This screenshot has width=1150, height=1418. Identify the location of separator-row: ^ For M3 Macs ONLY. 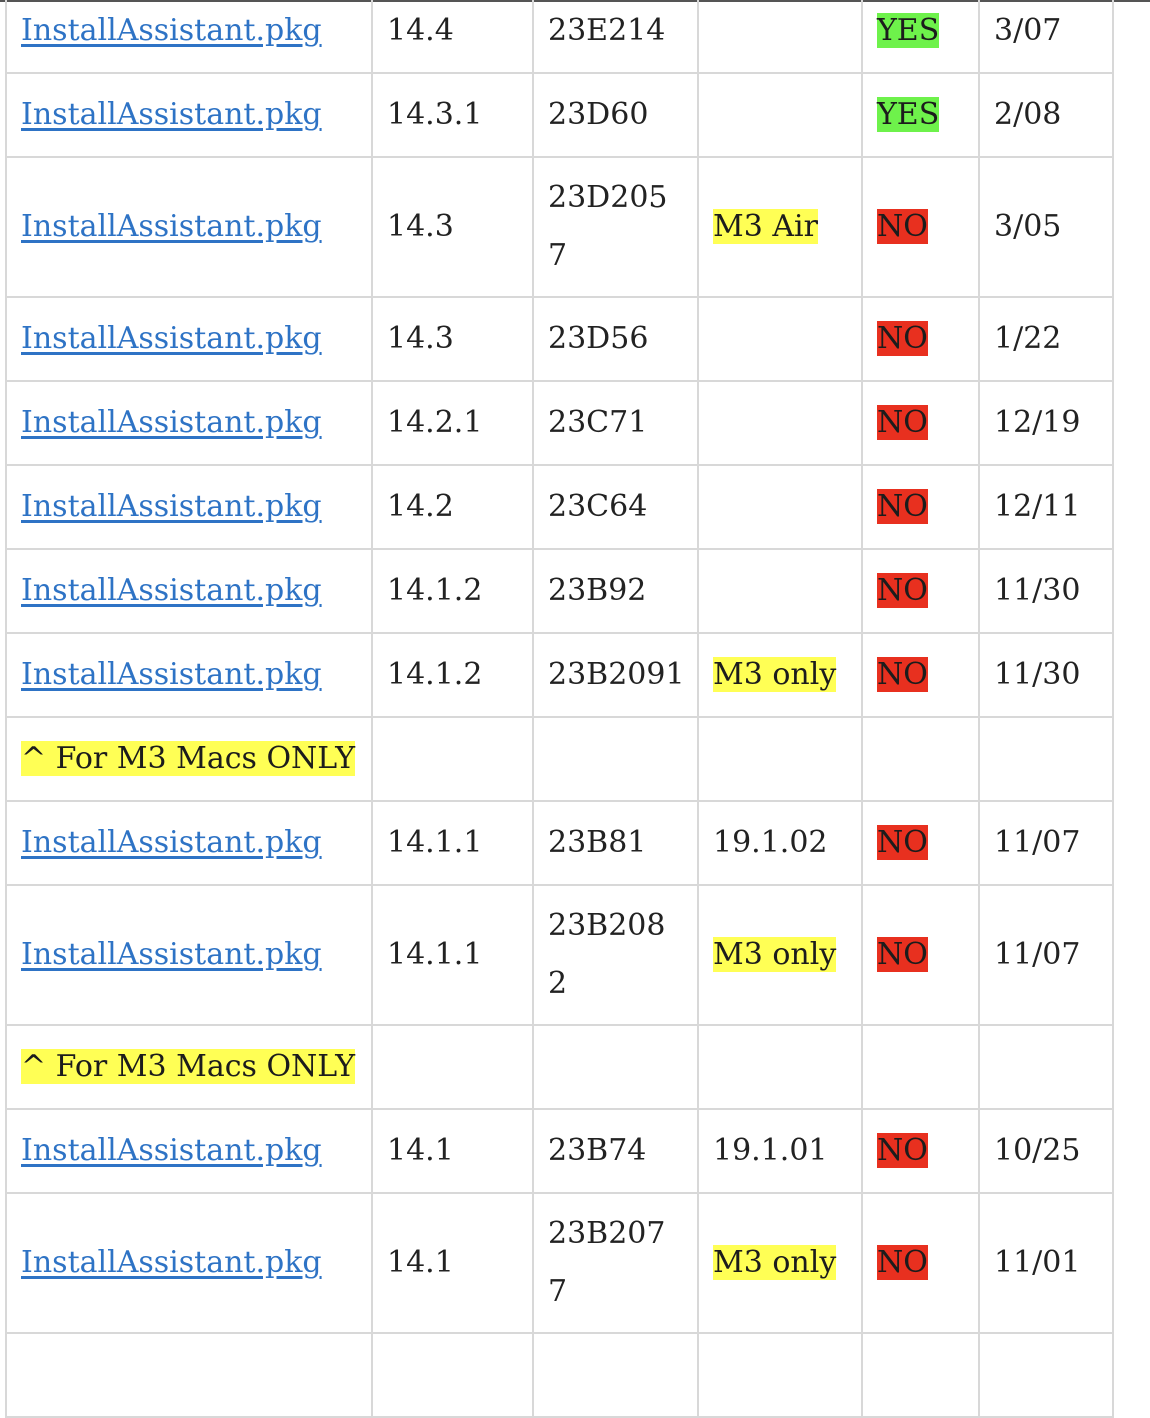
(559, 759).